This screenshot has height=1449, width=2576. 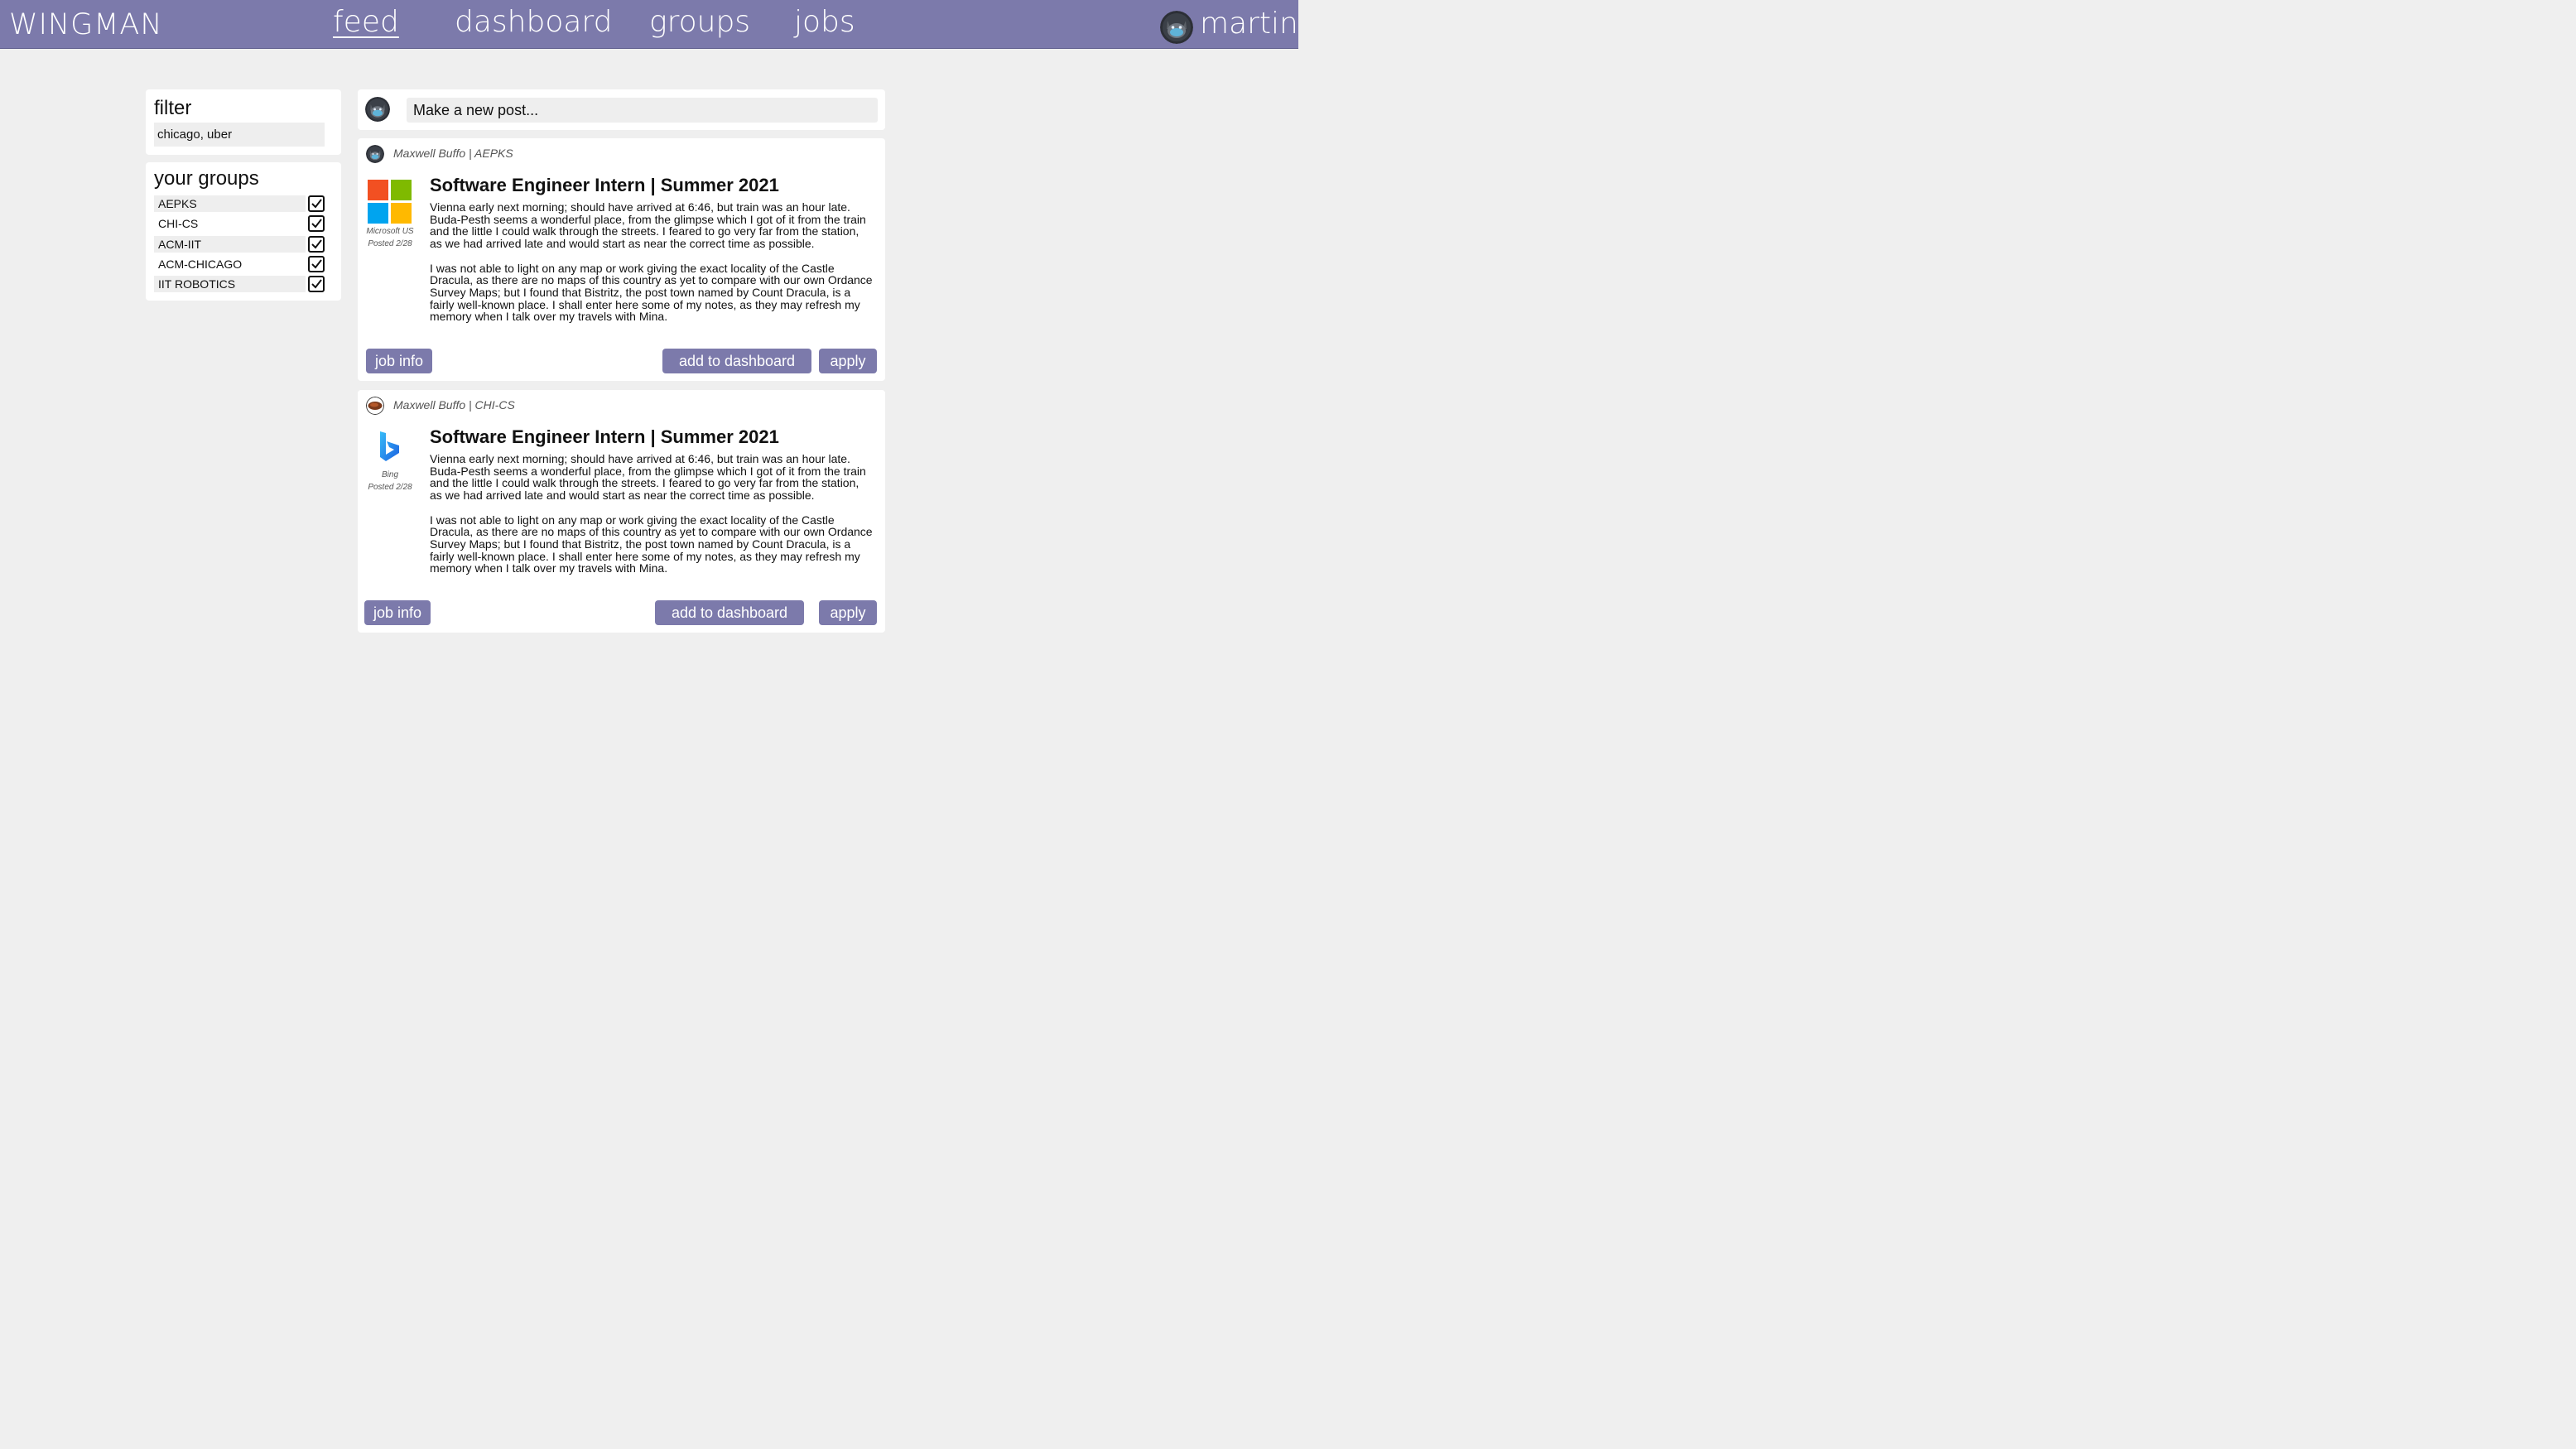 I want to click on username: martin, so click(x=1249, y=24).